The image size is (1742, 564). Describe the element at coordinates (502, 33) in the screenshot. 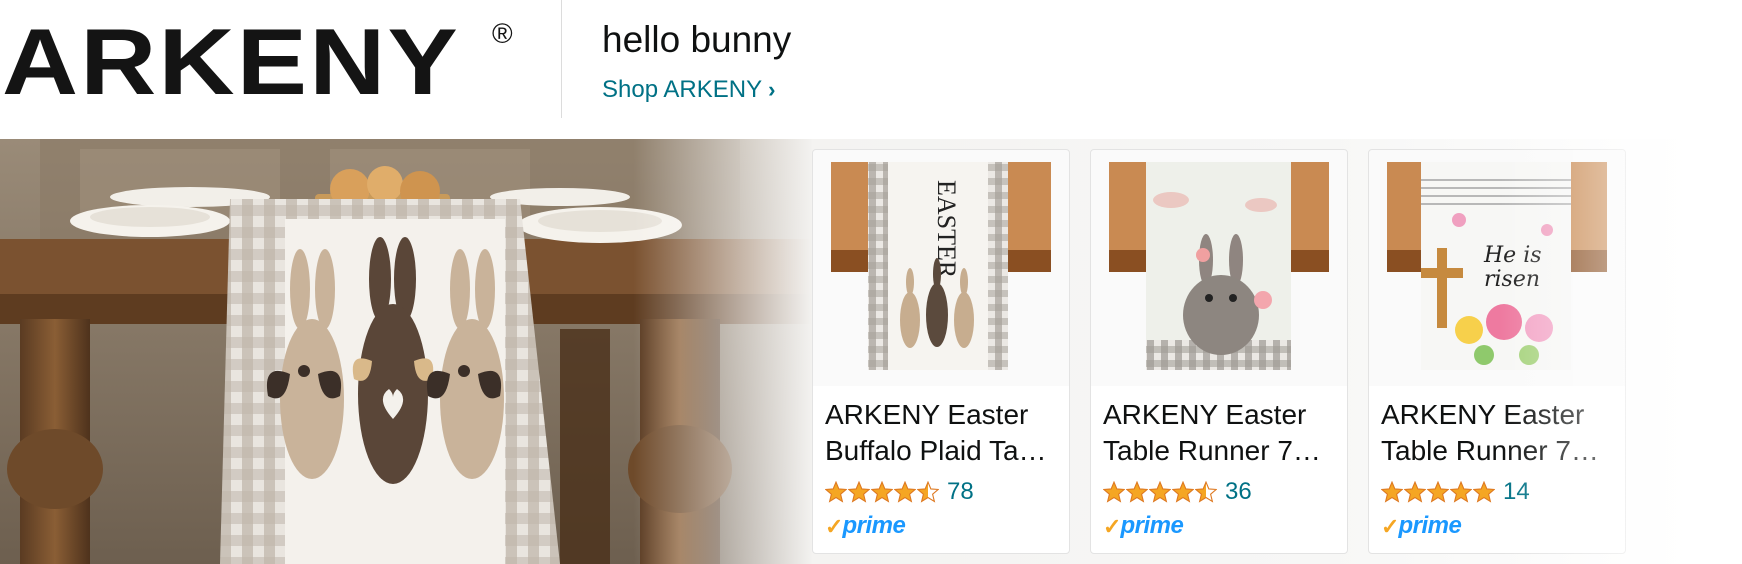

I see `registered-mark: ®` at that location.